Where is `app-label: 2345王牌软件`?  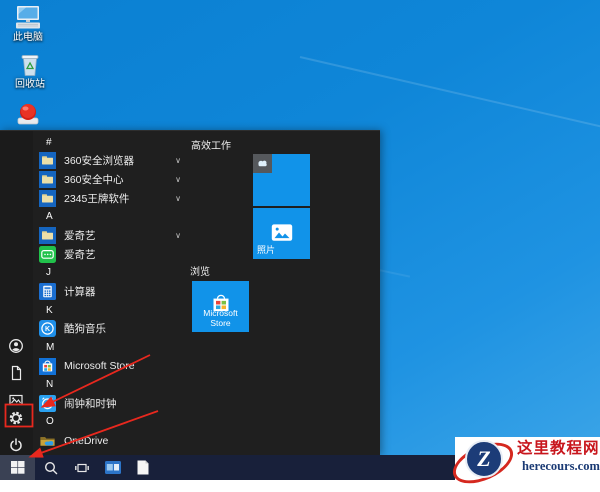
app-label: 2345王牌软件 is located at coordinates (97, 198).